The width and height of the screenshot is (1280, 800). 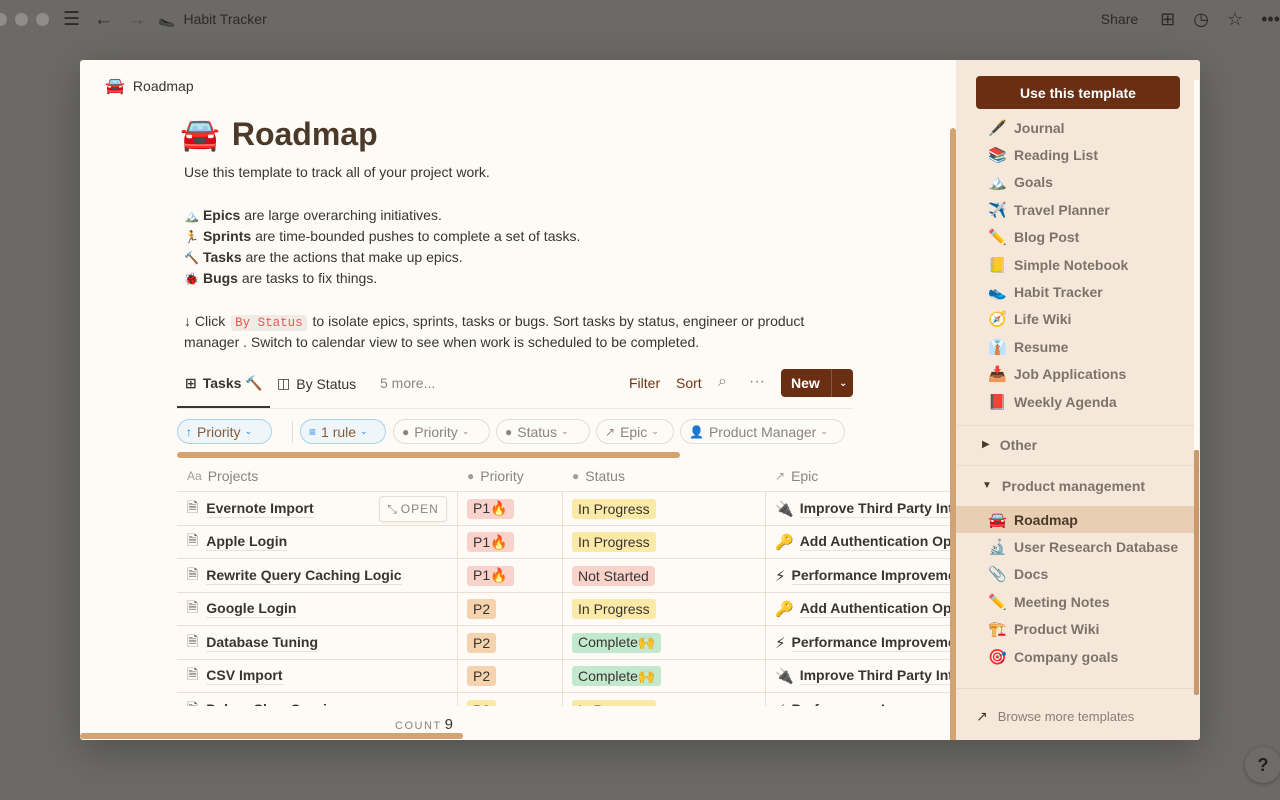 What do you see at coordinates (598, 476) in the screenshot?
I see `column-header-status: ● Status` at bounding box center [598, 476].